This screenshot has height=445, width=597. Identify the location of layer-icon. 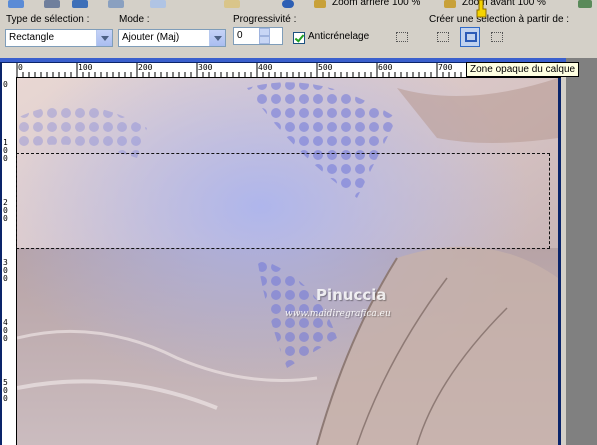
(585, 4).